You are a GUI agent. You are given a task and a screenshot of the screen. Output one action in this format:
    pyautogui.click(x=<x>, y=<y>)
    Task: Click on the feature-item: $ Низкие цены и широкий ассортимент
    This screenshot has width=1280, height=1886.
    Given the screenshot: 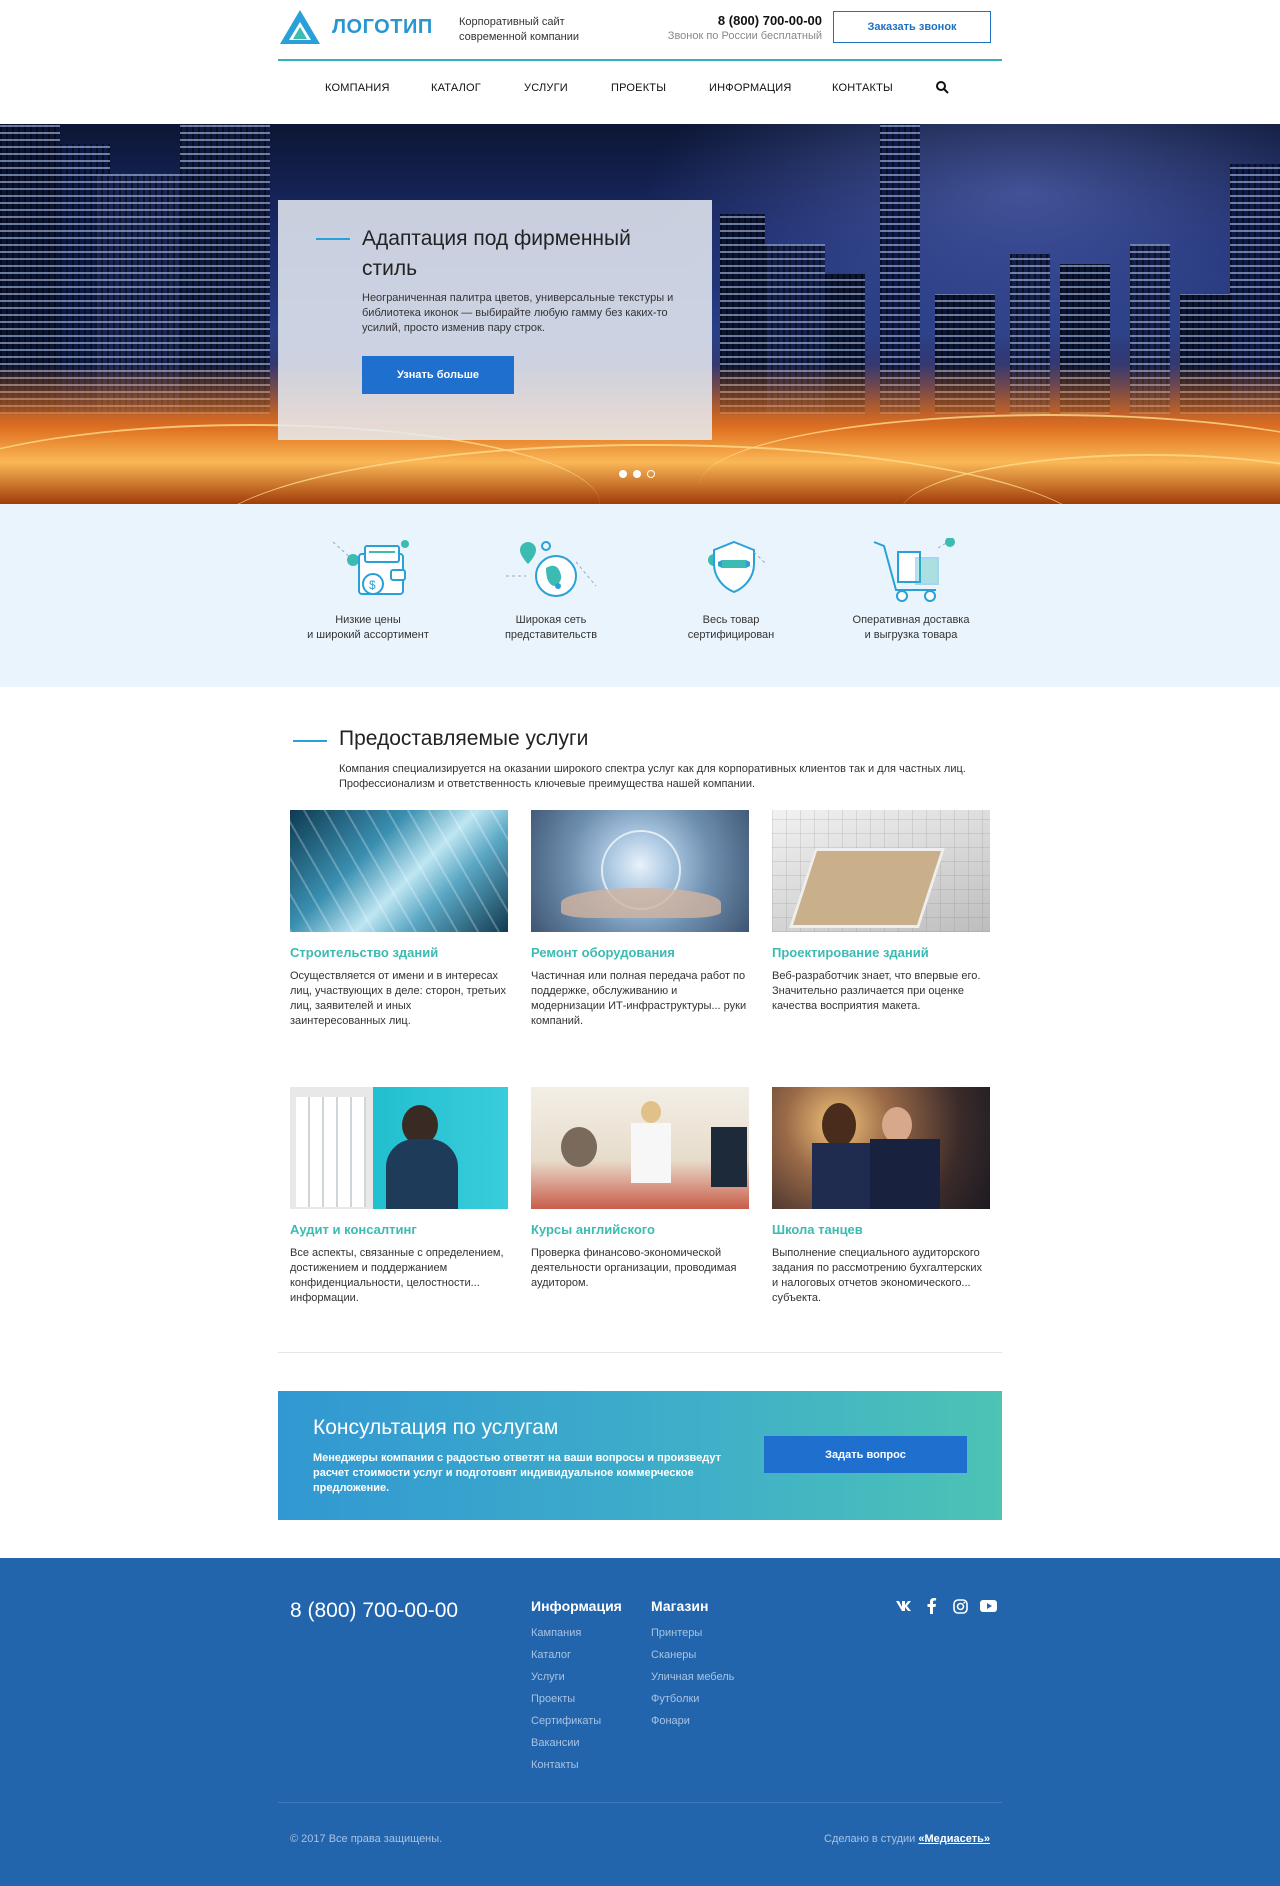 What is the action you would take?
    pyautogui.click(x=368, y=590)
    